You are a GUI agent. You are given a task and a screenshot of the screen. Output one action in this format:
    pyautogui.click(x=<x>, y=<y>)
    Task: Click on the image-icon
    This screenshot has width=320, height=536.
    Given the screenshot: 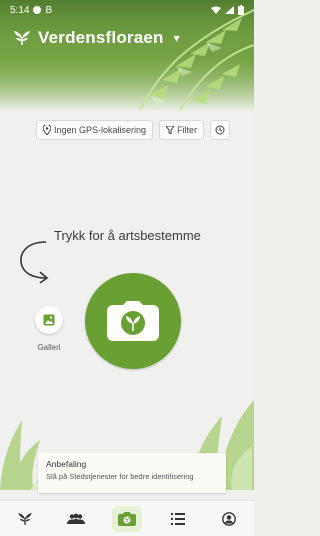 What is the action you would take?
    pyautogui.click(x=49, y=320)
    